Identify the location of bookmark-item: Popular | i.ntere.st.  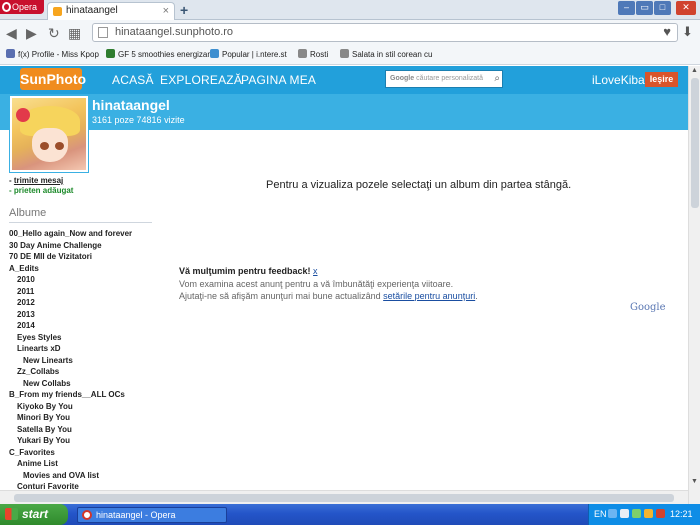
(248, 54).